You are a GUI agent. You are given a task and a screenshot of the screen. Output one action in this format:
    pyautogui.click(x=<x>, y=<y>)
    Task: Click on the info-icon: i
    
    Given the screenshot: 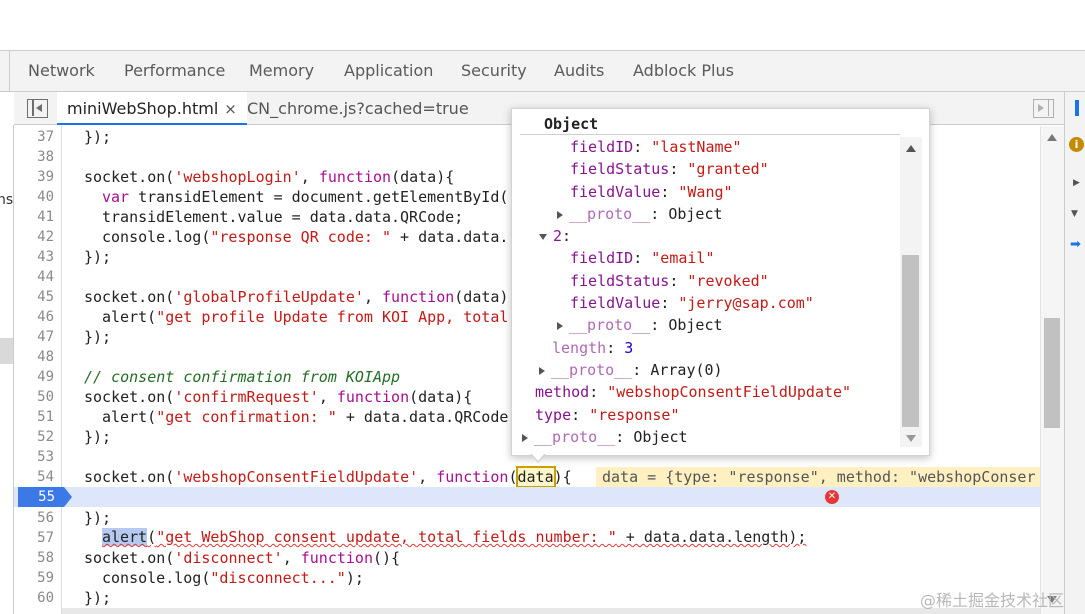 What is the action you would take?
    pyautogui.click(x=1076, y=144)
    